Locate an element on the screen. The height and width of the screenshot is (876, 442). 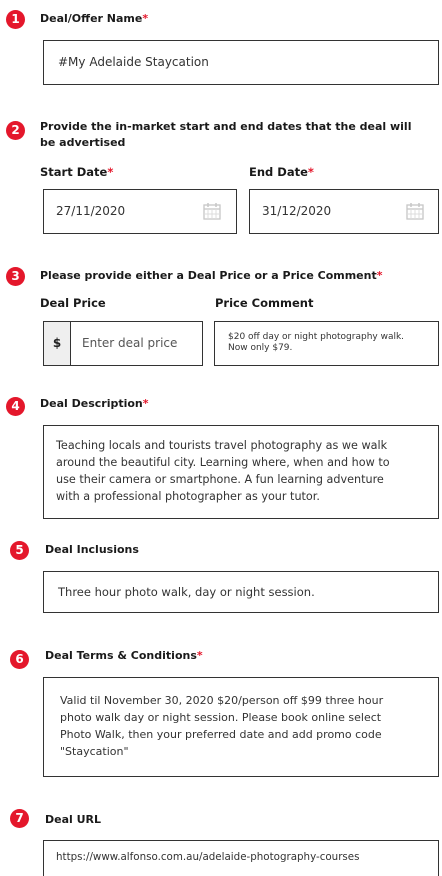
start-date-label: Start Date* is located at coordinates (76, 172).